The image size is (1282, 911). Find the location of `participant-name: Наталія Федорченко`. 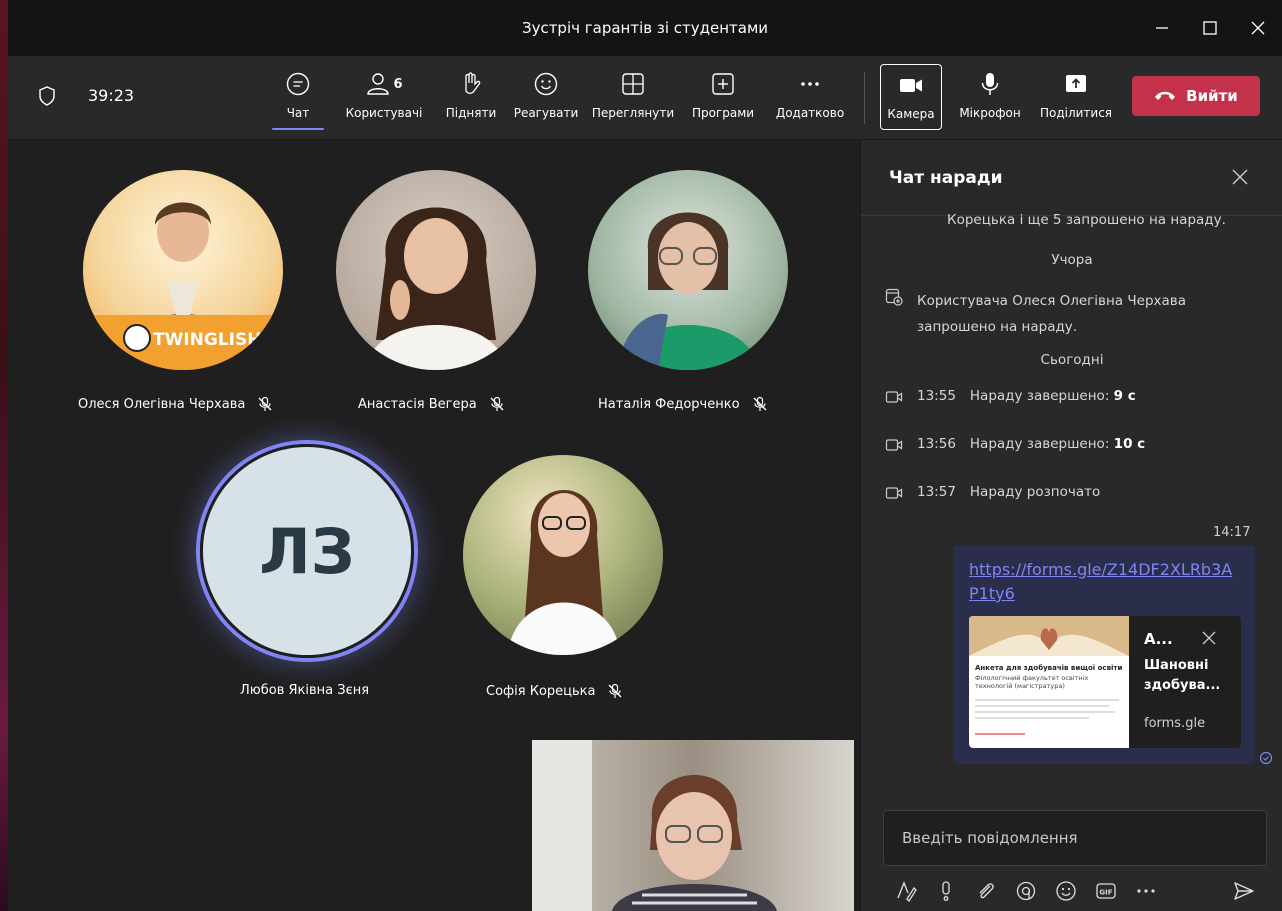

participant-name: Наталія Федорченко is located at coordinates (683, 404).